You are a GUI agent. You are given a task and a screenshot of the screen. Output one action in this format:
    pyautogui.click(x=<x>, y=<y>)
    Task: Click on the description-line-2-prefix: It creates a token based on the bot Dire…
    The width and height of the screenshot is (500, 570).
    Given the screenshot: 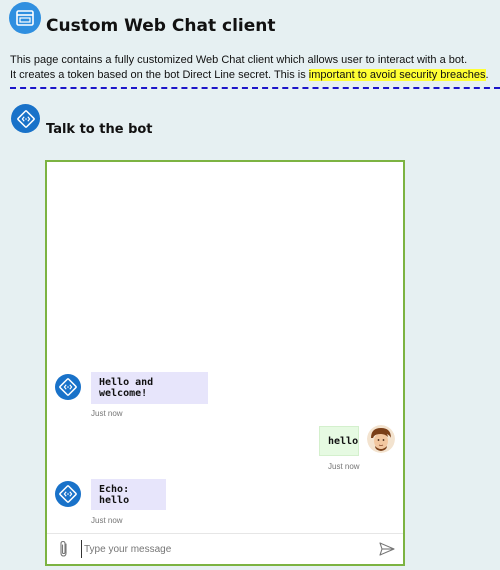 What is the action you would take?
    pyautogui.click(x=159, y=75)
    